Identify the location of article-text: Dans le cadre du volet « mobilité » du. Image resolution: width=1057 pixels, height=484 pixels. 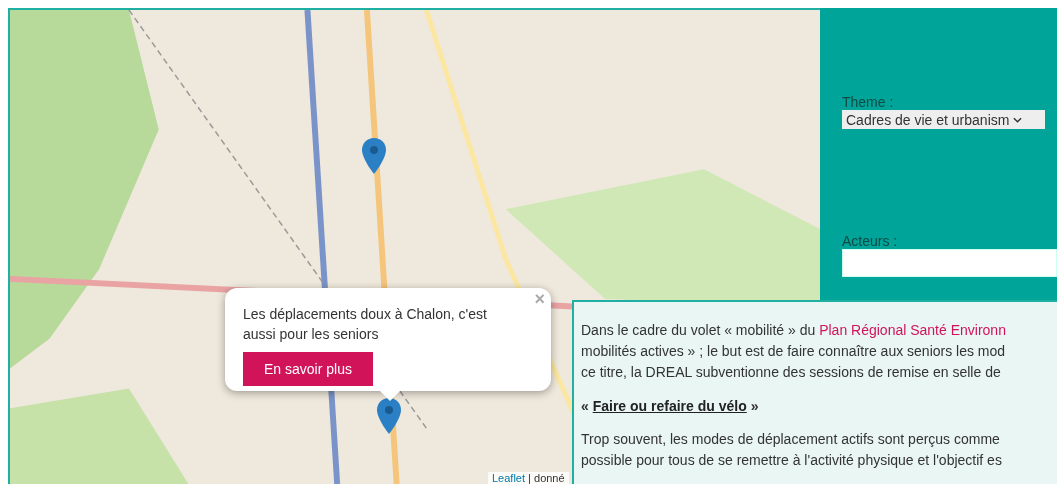
(699, 330).